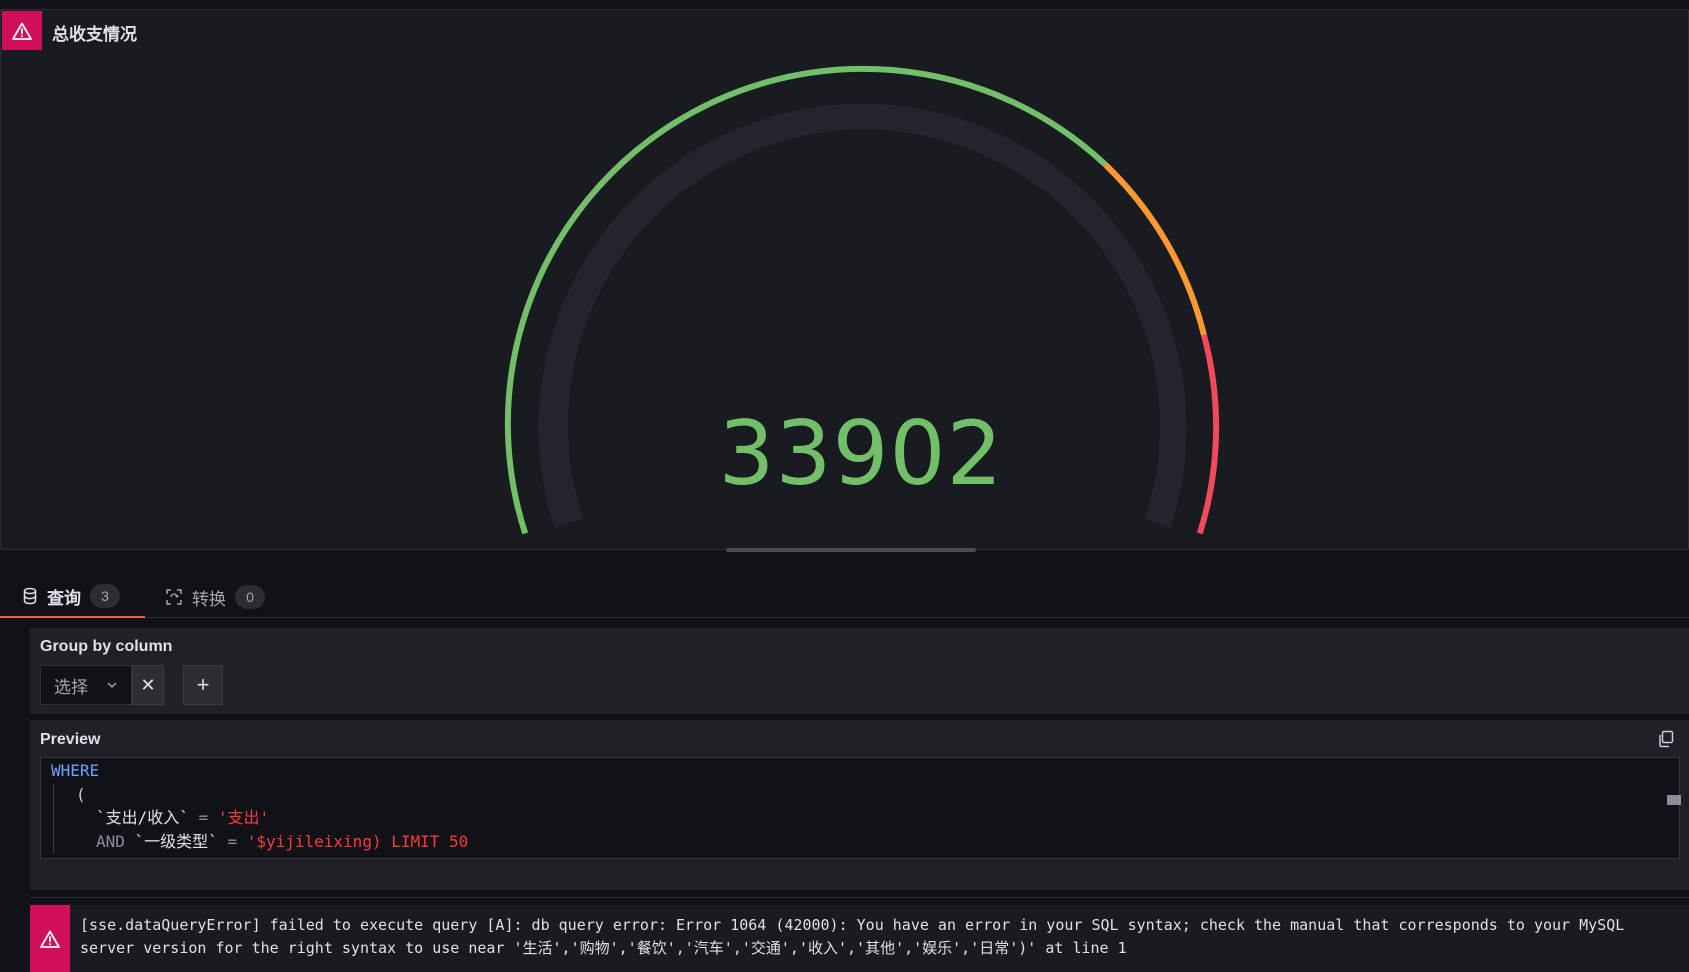 Image resolution: width=1689 pixels, height=972 pixels. Describe the element at coordinates (171, 841) in the screenshot. I see `sql-identifier: `一级类型`` at that location.